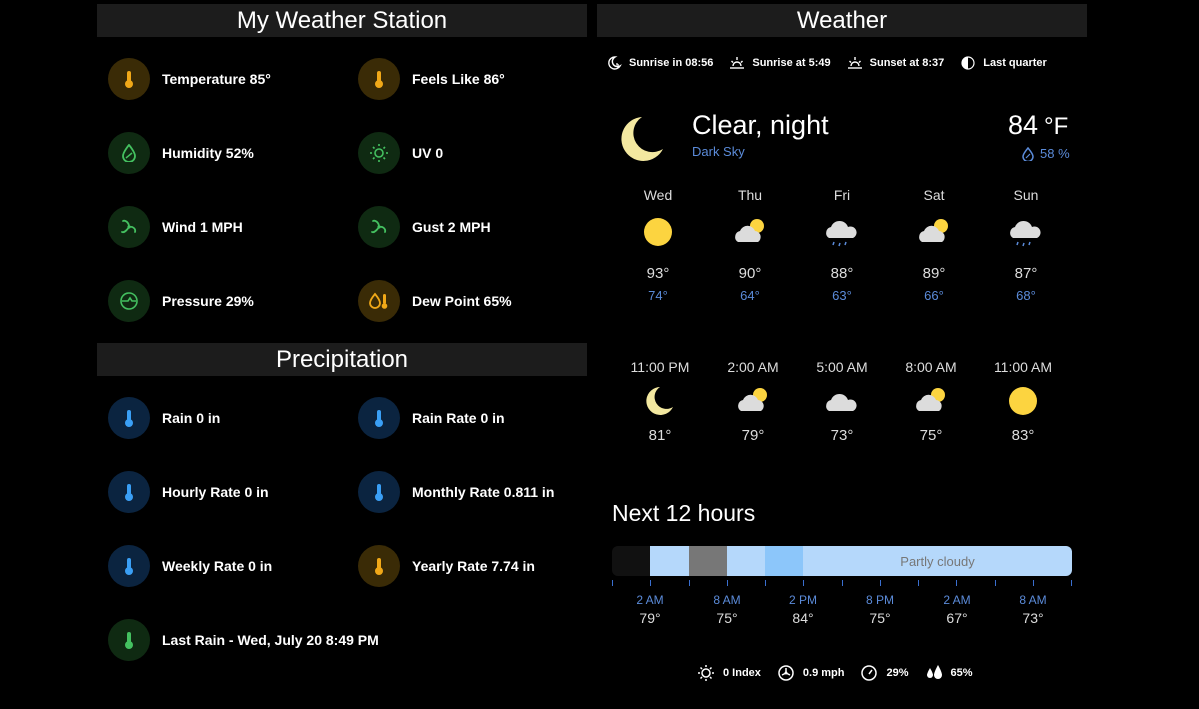 The height and width of the screenshot is (709, 1199). What do you see at coordinates (802, 600) in the screenshot?
I see `timeline-time: 2 PM` at bounding box center [802, 600].